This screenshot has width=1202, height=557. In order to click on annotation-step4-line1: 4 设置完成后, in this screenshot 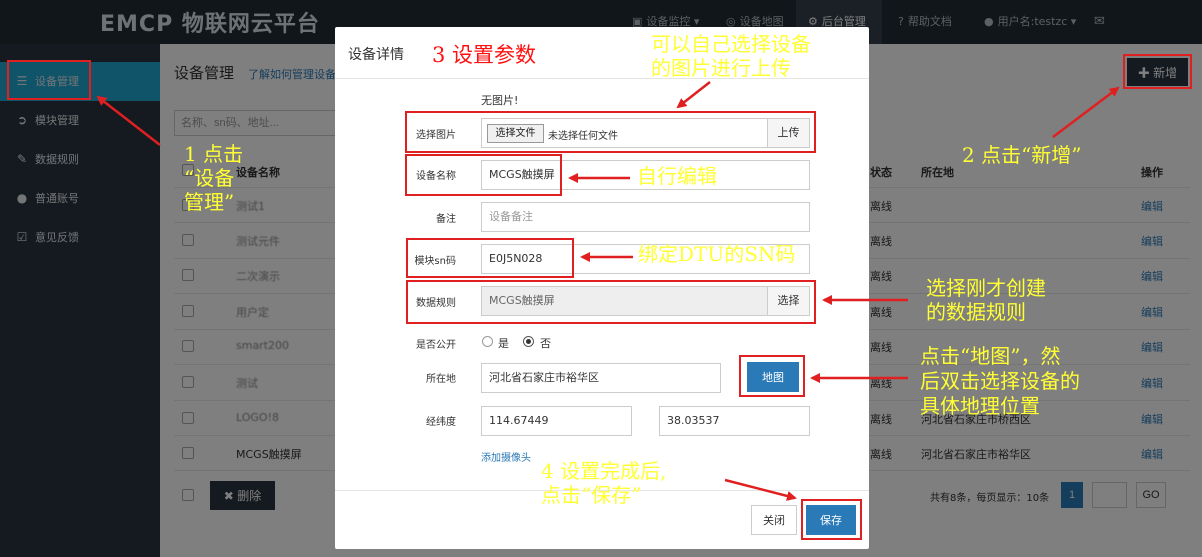, I will do `click(604, 471)`.